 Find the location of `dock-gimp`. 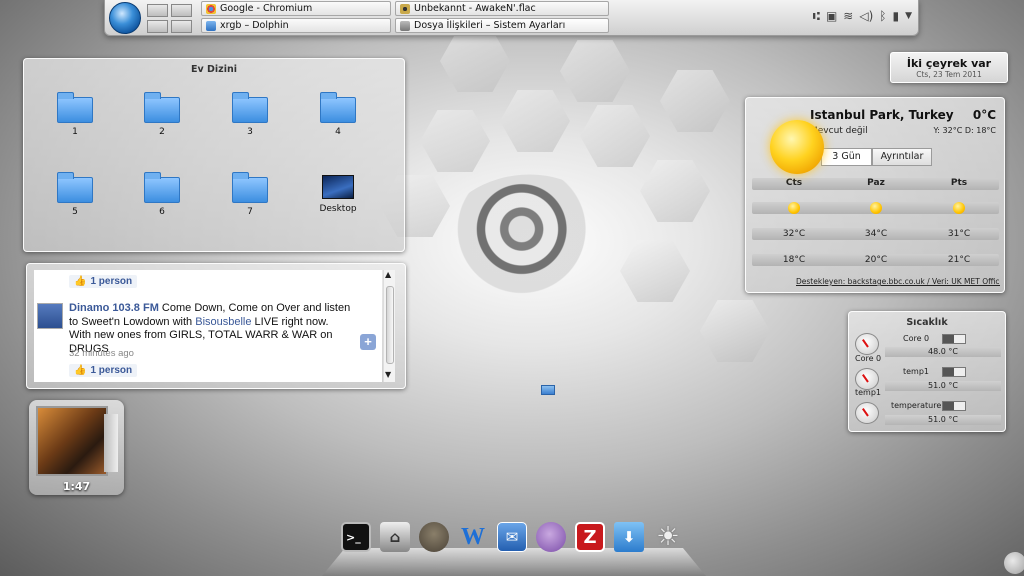

dock-gimp is located at coordinates (434, 537).